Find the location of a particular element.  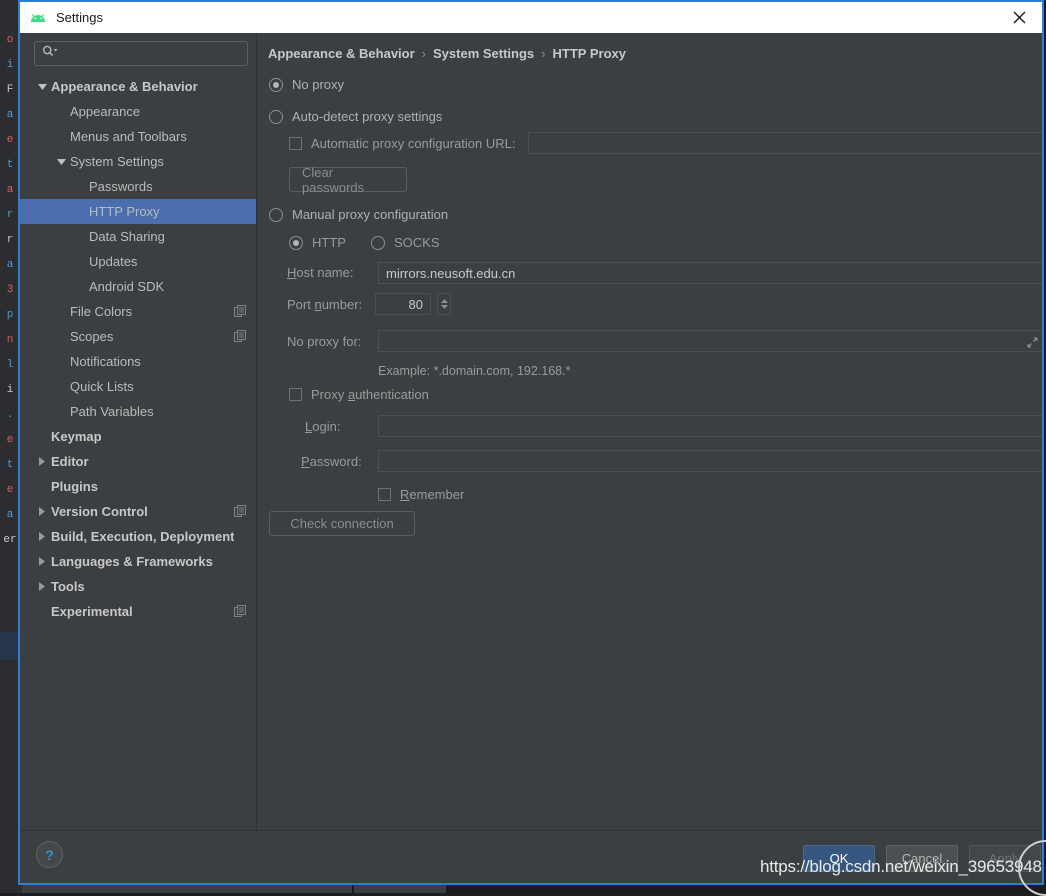

sidebar-item-passwords: Passwords is located at coordinates (138, 186).